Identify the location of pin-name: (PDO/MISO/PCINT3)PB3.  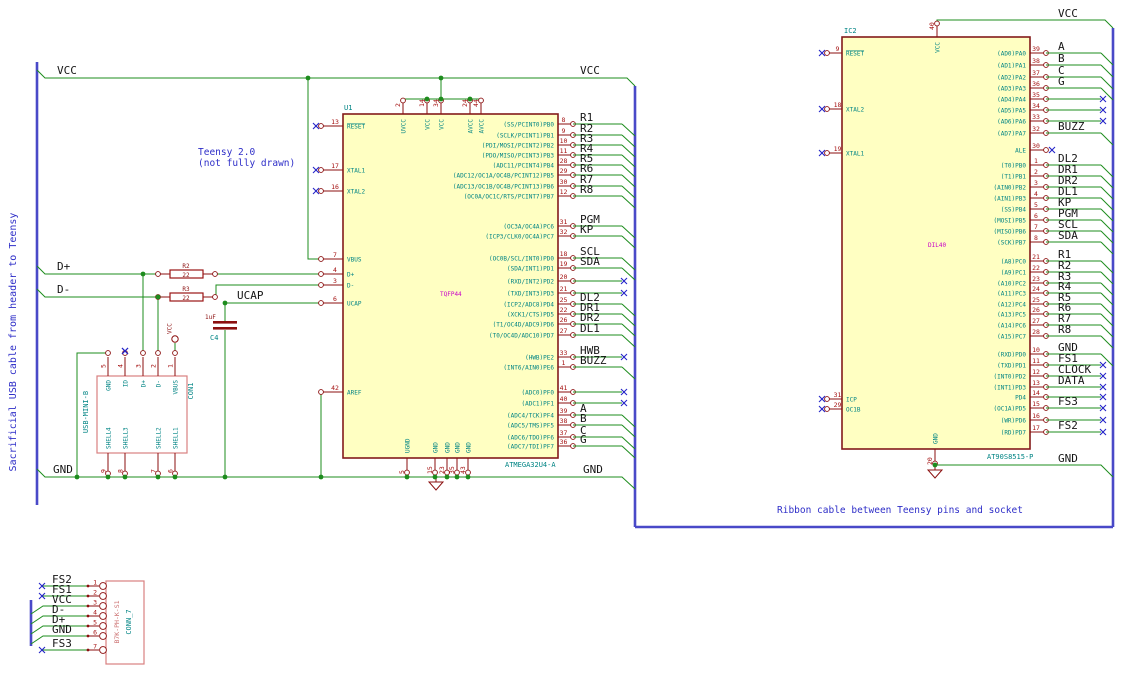
(518, 156).